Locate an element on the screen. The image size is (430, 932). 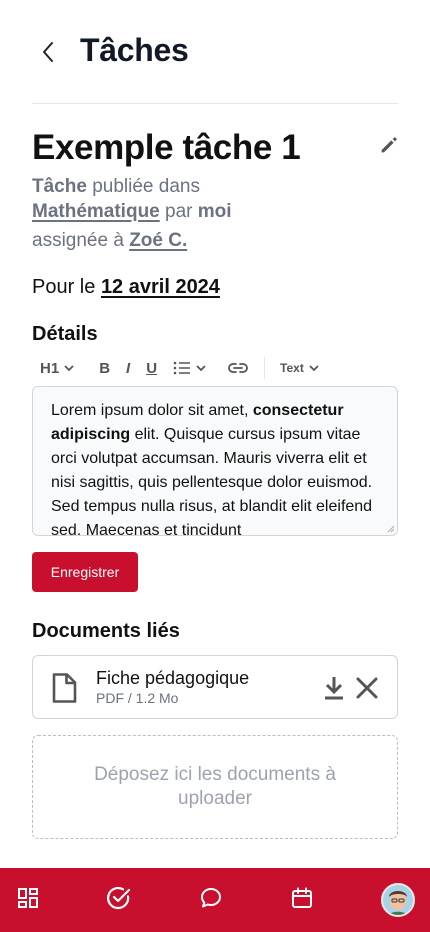
details-heading: Détails is located at coordinates (65, 334).